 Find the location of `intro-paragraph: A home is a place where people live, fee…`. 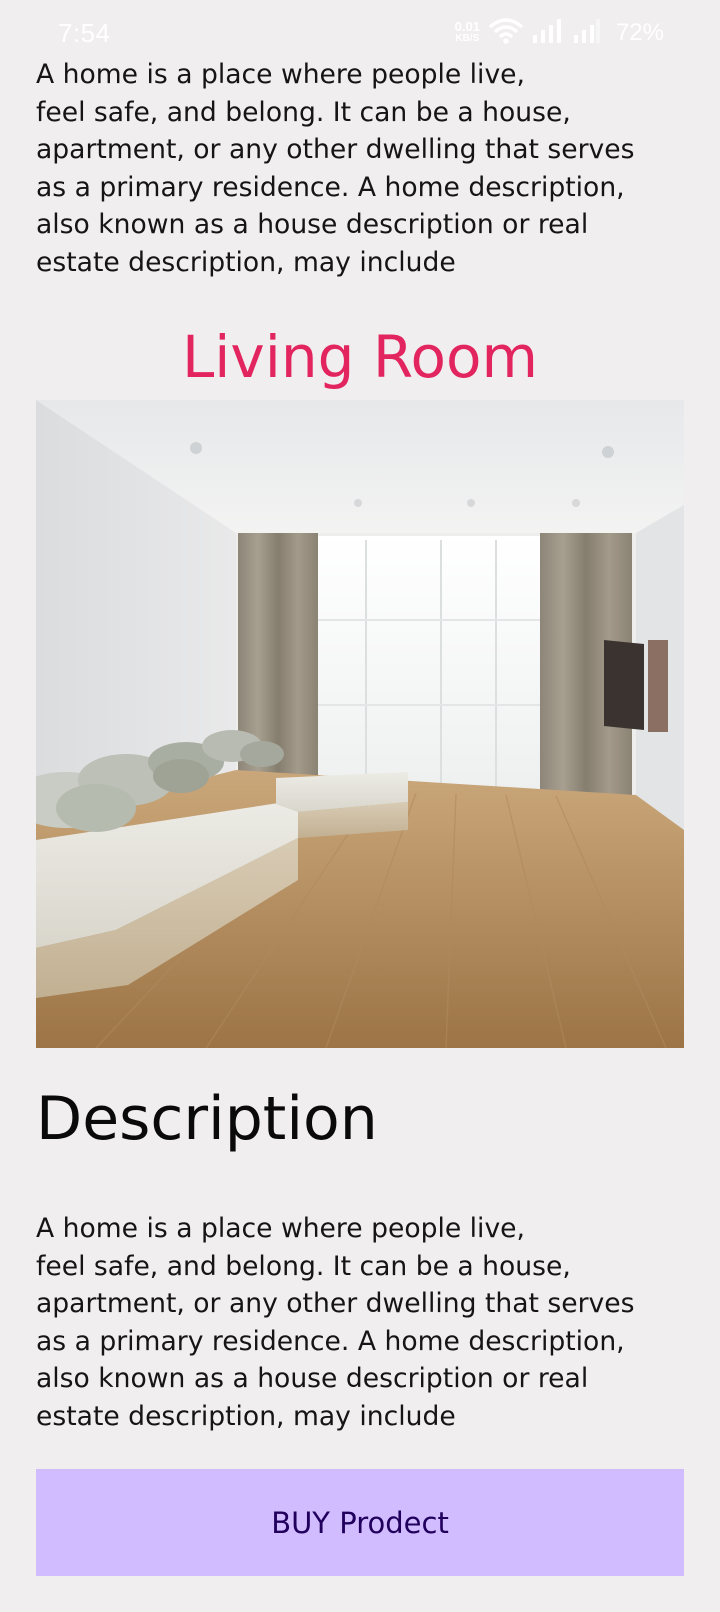

intro-paragraph: A home is a place where people live, fee… is located at coordinates (335, 168).